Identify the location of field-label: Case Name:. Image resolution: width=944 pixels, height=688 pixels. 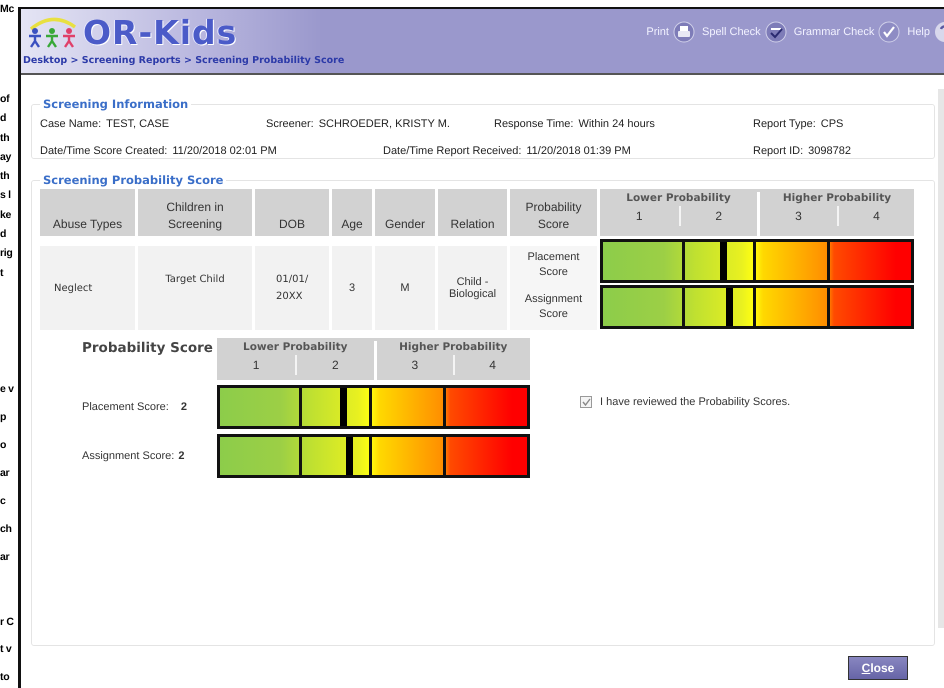
(71, 124).